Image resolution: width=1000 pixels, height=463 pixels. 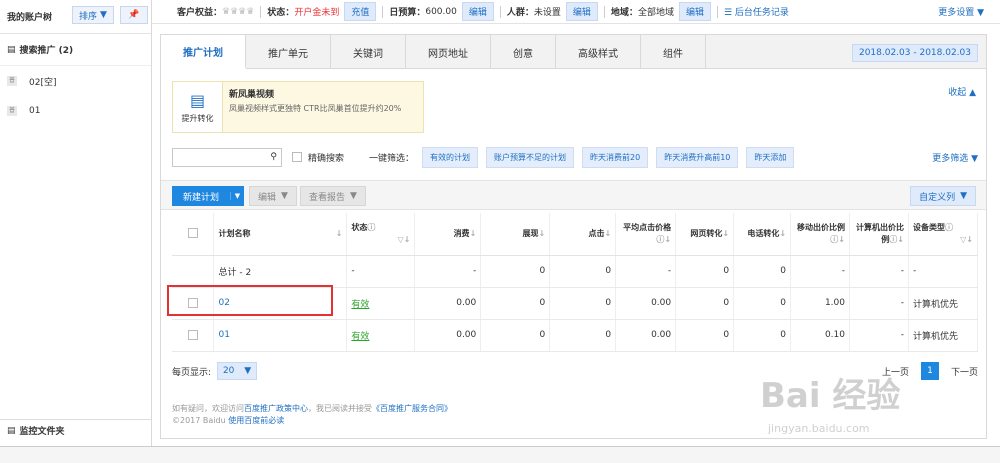 What do you see at coordinates (820, 335) in the screenshot?
I see `cell-mobile-bid-ratio: 0.10` at bounding box center [820, 335].